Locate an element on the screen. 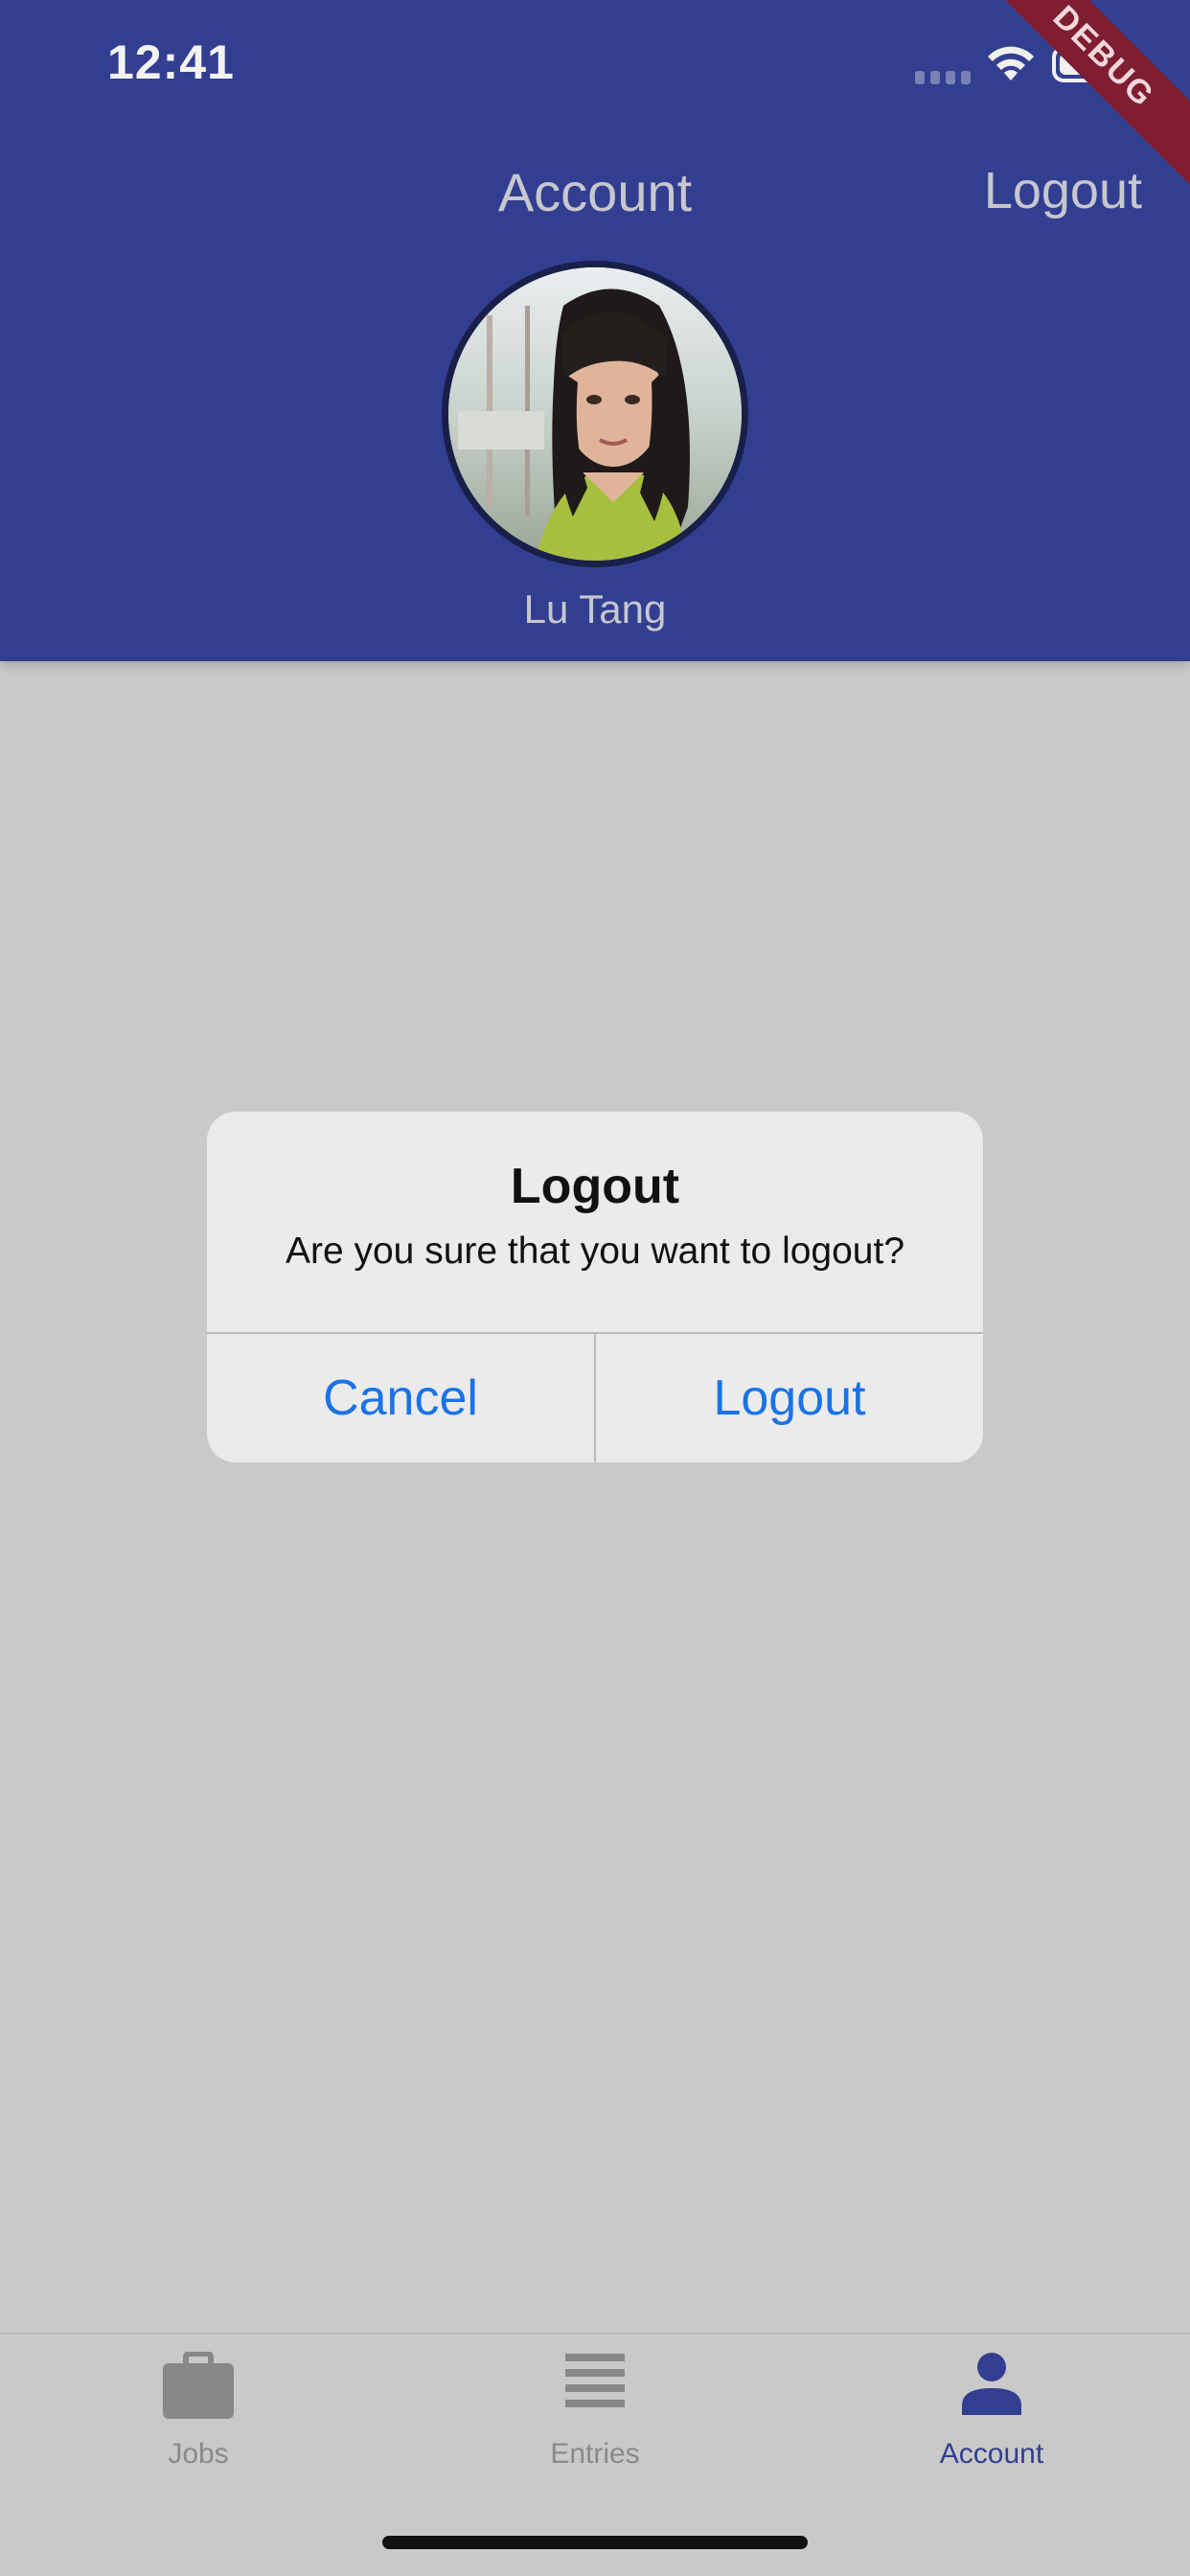  tab-jobs-label: Jobs is located at coordinates (199, 2454).